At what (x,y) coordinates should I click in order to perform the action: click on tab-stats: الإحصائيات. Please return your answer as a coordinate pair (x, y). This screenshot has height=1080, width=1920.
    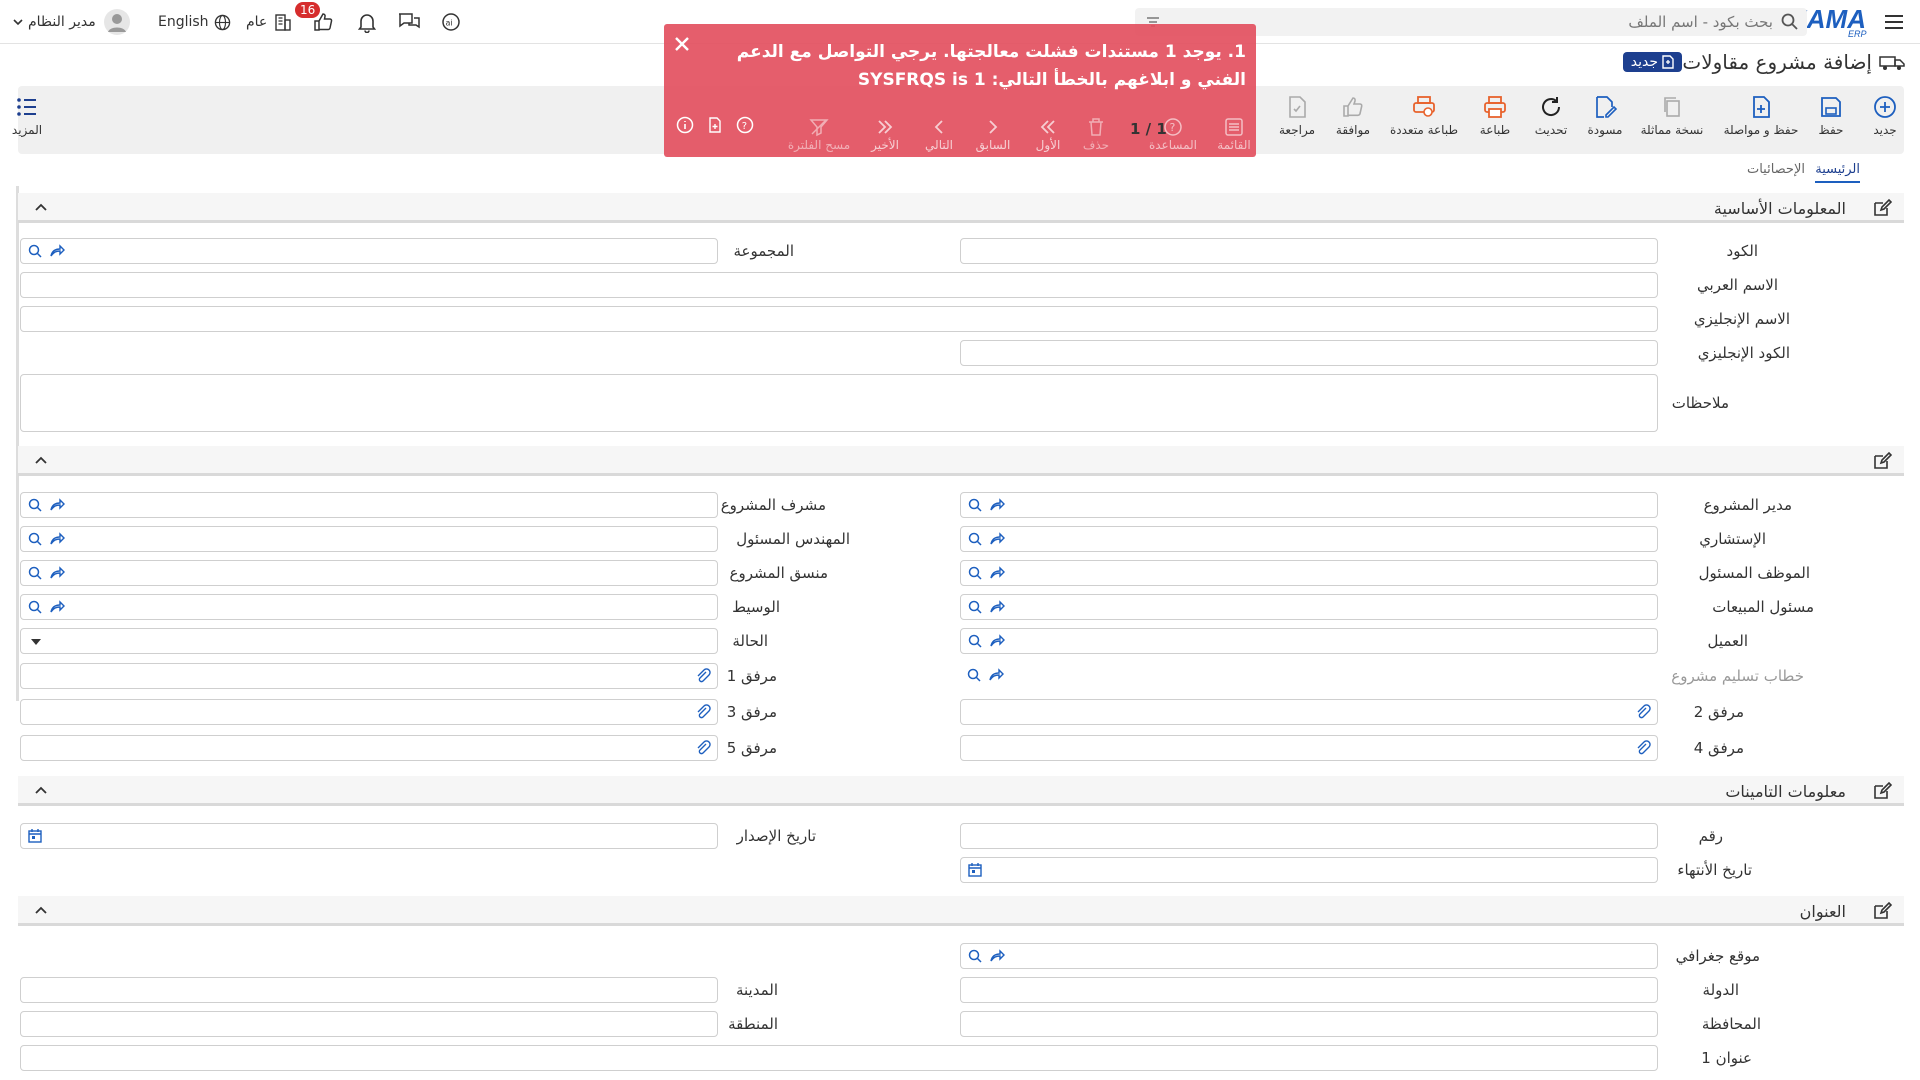
    Looking at the image, I should click on (1776, 169).